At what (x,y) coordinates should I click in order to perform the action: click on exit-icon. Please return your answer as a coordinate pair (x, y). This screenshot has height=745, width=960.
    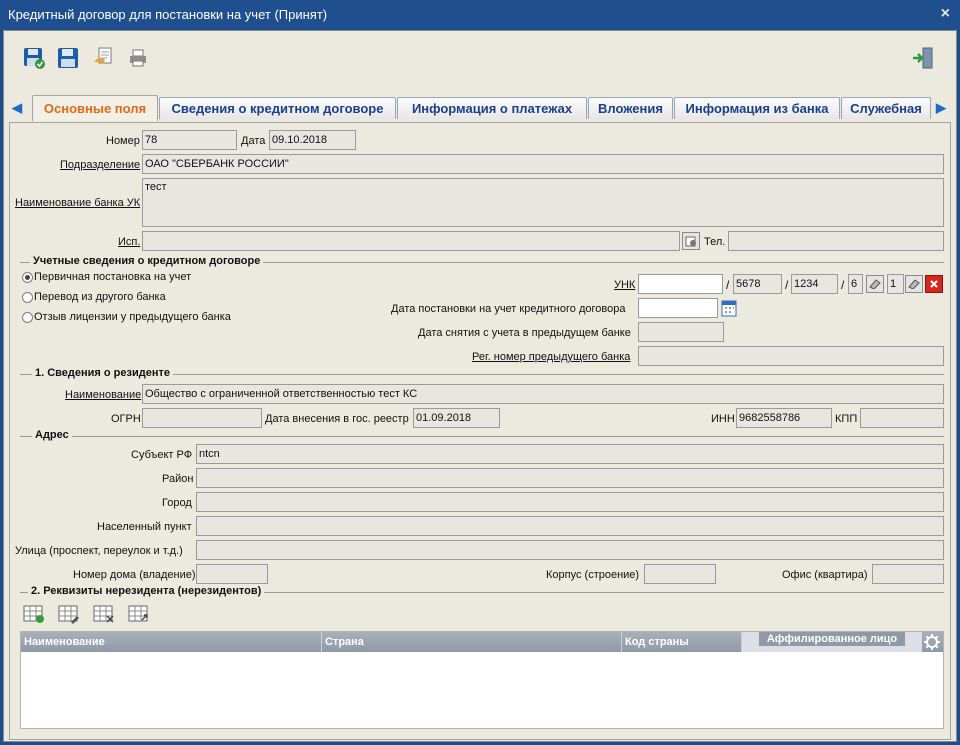
    Looking at the image, I should click on (923, 58).